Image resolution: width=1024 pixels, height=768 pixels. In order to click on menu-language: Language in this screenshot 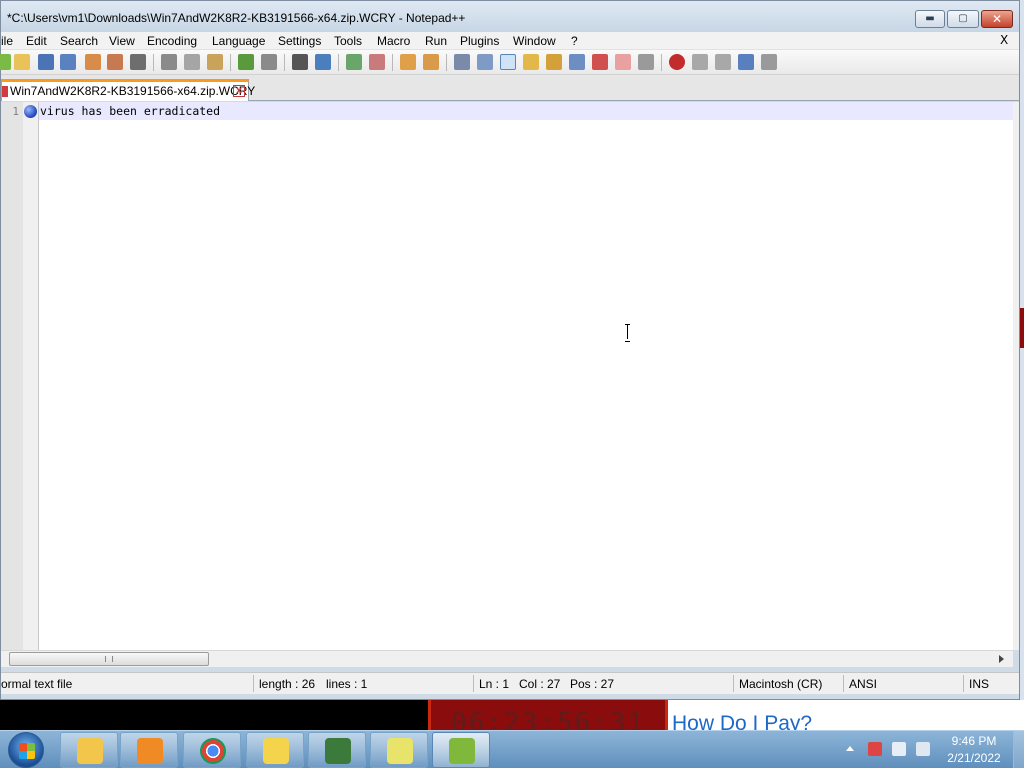, I will do `click(238, 41)`.